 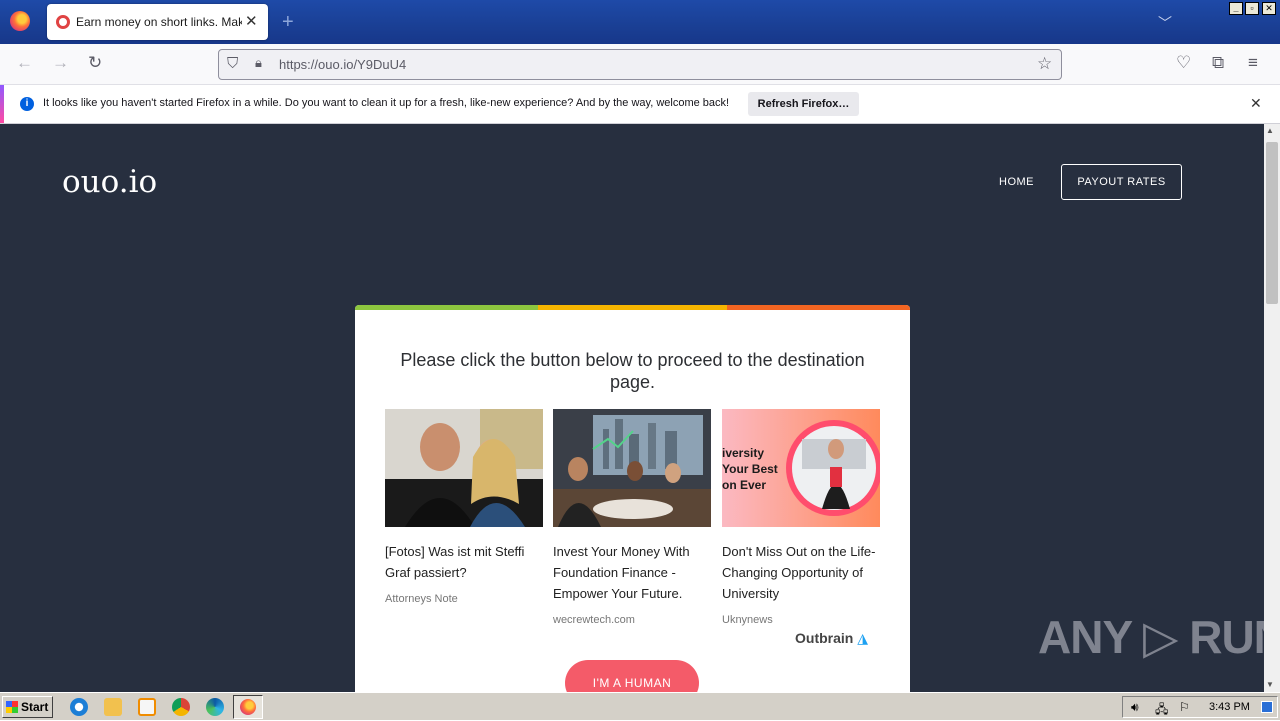 I want to click on navigation-toolbar: ← → ↻ ⛉ 🔒︎ https://ouo.io/Y9DuU4 ☆ ♡ ⧉ ≡, so click(x=640, y=64).